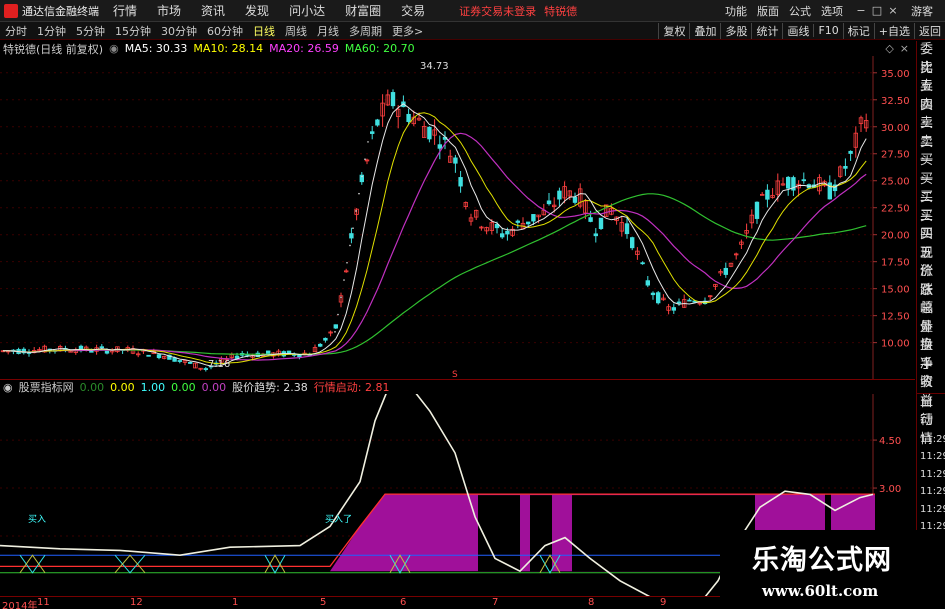 Image resolution: width=945 pixels, height=609 pixels. Describe the element at coordinates (736, 11) in the screenshot. I see `menu-gongneng: 功能` at that location.